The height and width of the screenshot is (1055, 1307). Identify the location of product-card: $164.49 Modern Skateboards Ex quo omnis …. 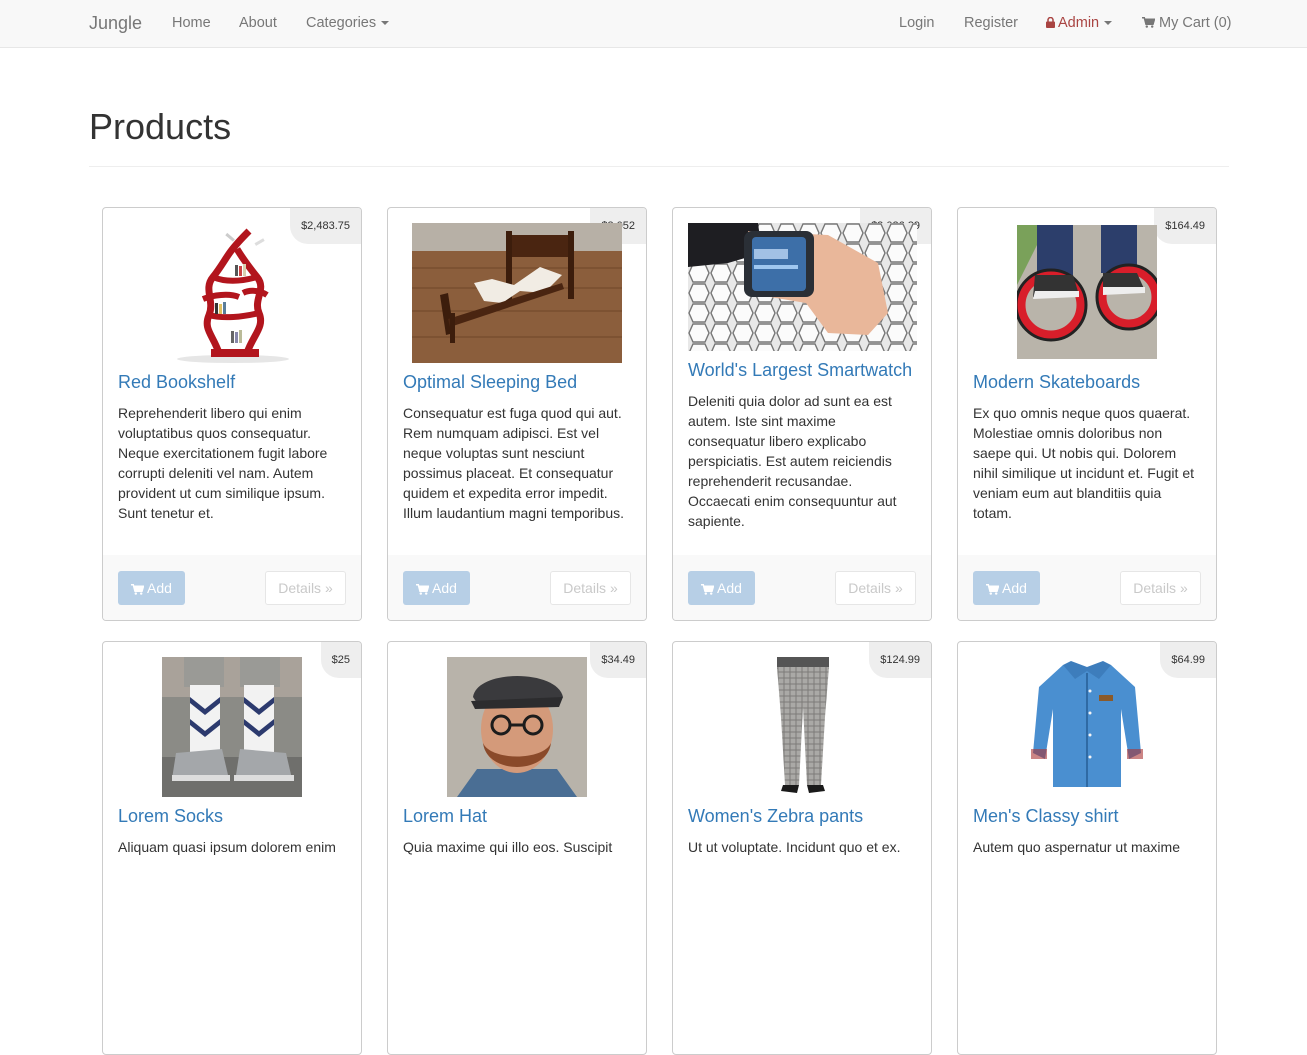
(1087, 414).